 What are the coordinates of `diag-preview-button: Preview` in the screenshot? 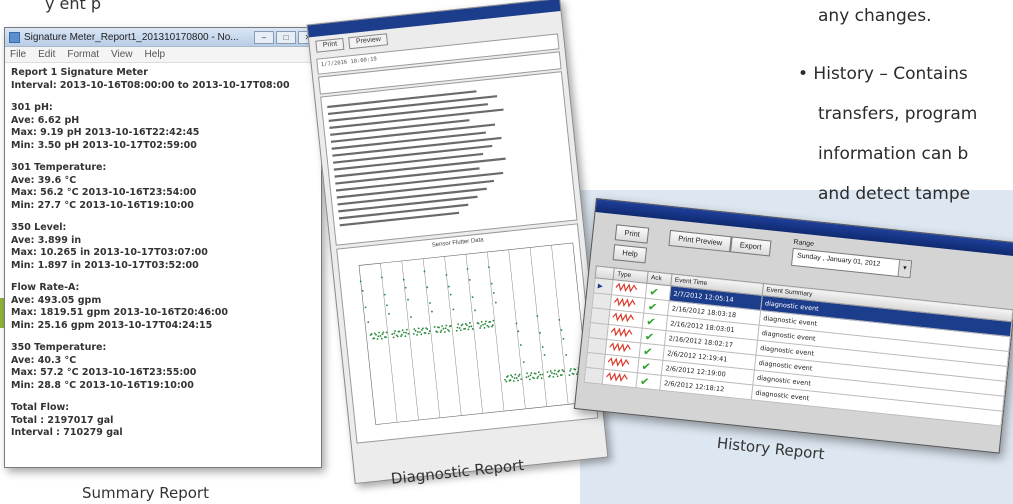 It's located at (368, 41).